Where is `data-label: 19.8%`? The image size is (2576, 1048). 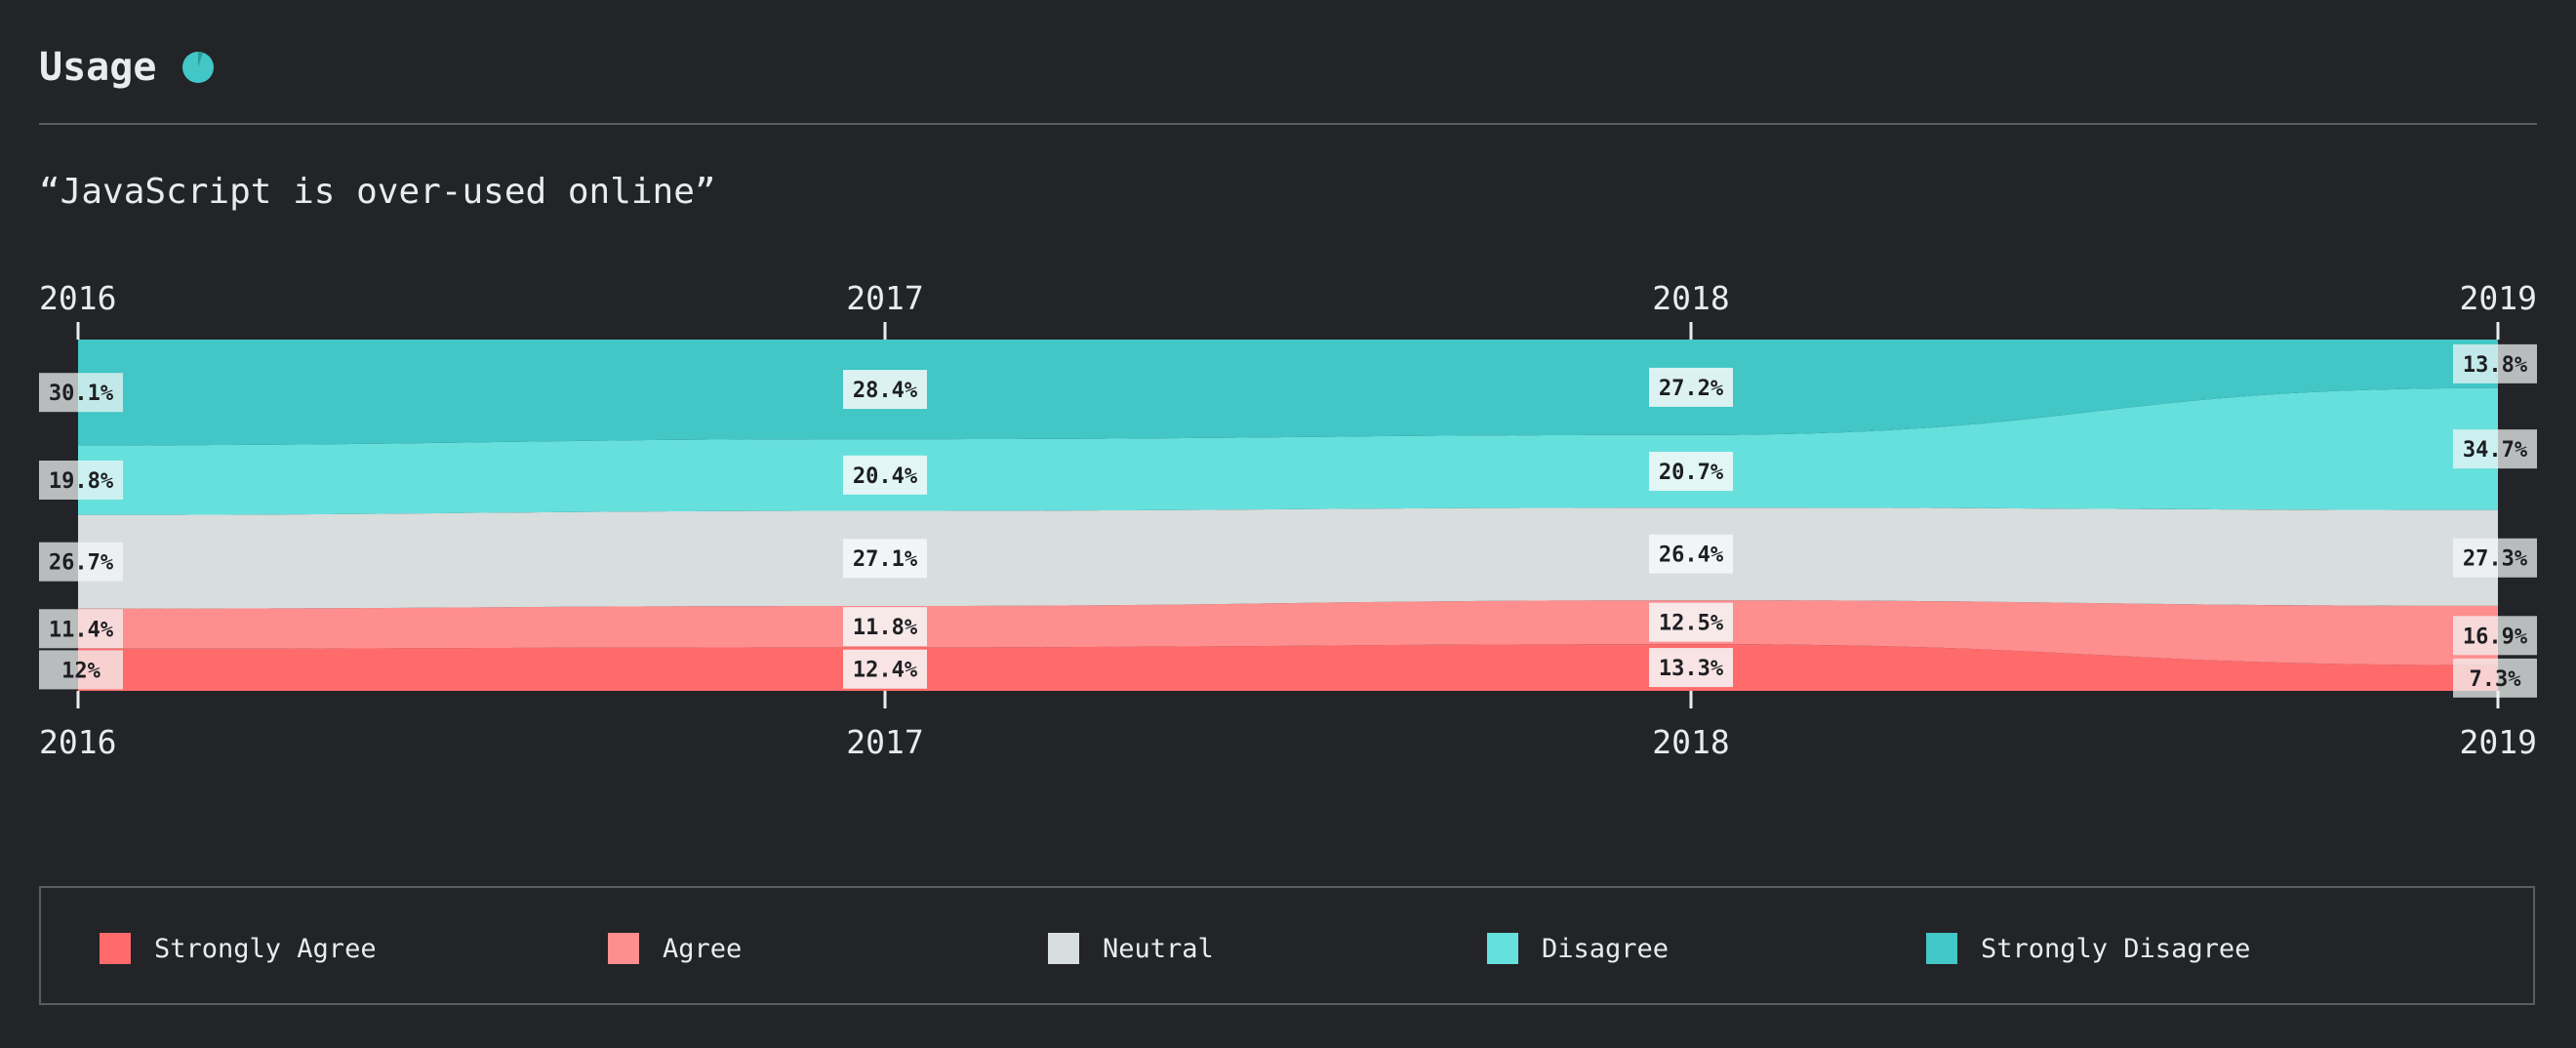 data-label: 19.8% is located at coordinates (81, 480).